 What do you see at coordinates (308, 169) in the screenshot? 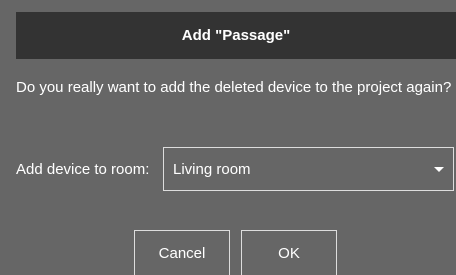
I see `room-select: Living room` at bounding box center [308, 169].